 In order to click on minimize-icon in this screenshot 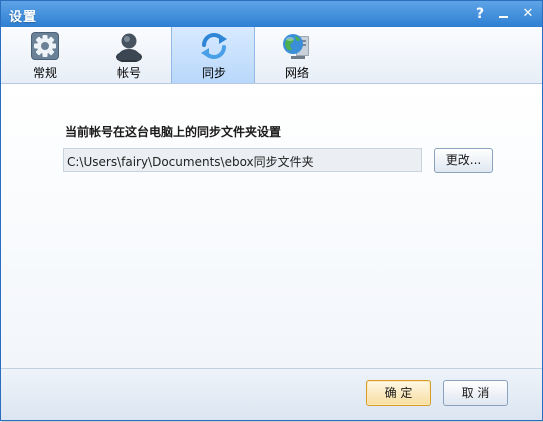, I will do `click(503, 17)`.